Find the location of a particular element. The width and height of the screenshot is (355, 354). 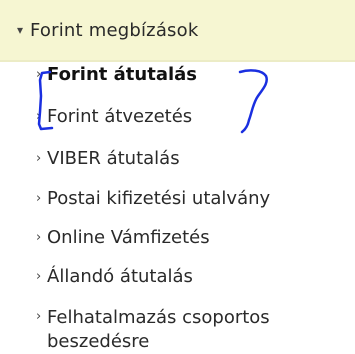

menu-item-postal-payment-order: › Postai kifizetési utalvány is located at coordinates (153, 199).